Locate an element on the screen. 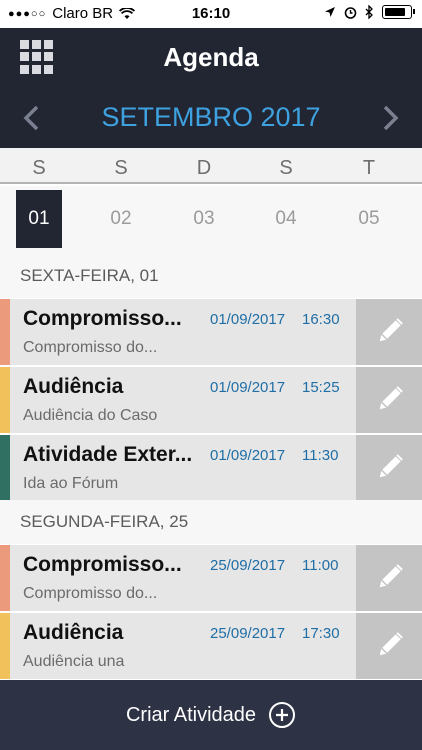  create-activity-content: Criar Atividade is located at coordinates (211, 715).